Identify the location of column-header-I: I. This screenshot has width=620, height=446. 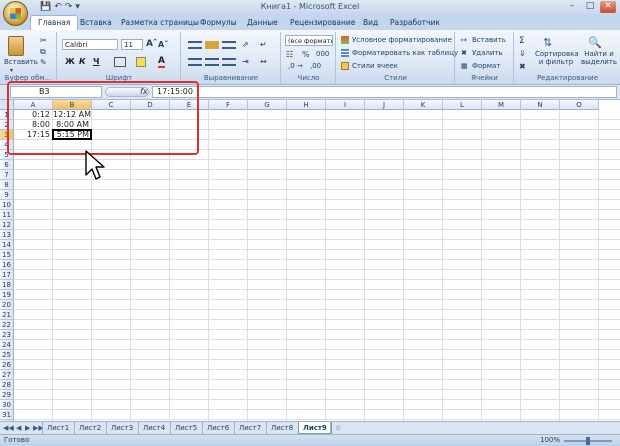
(345, 105).